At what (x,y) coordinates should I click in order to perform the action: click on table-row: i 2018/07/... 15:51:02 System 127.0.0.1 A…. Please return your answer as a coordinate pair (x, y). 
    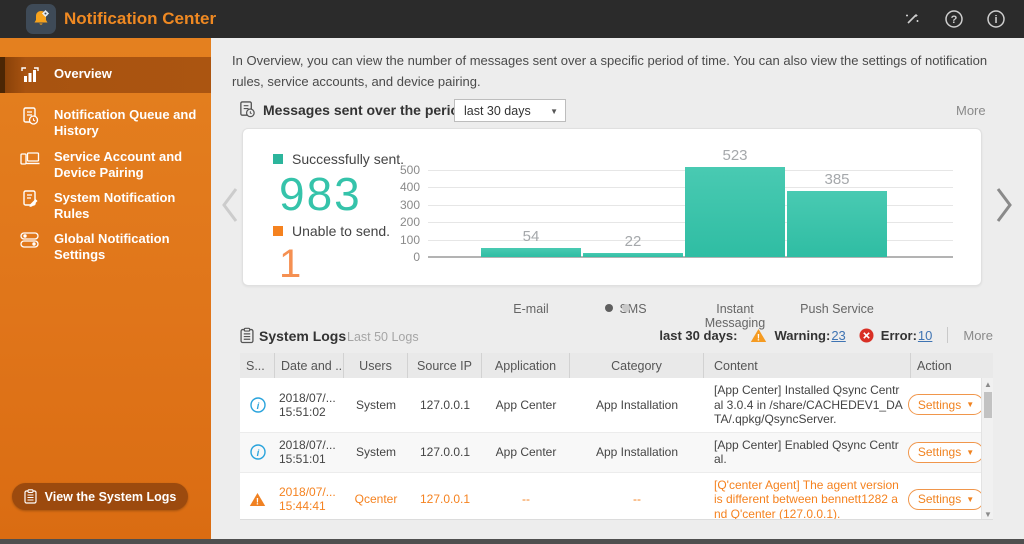
    Looking at the image, I should click on (616, 405).